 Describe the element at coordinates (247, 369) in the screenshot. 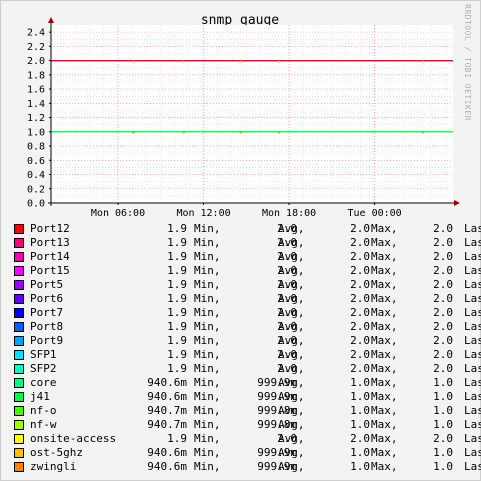

I see `legend-row: SFP2 1.9 Min, 2.0 Avg, 2.0 Max, 2.0 Las` at that location.